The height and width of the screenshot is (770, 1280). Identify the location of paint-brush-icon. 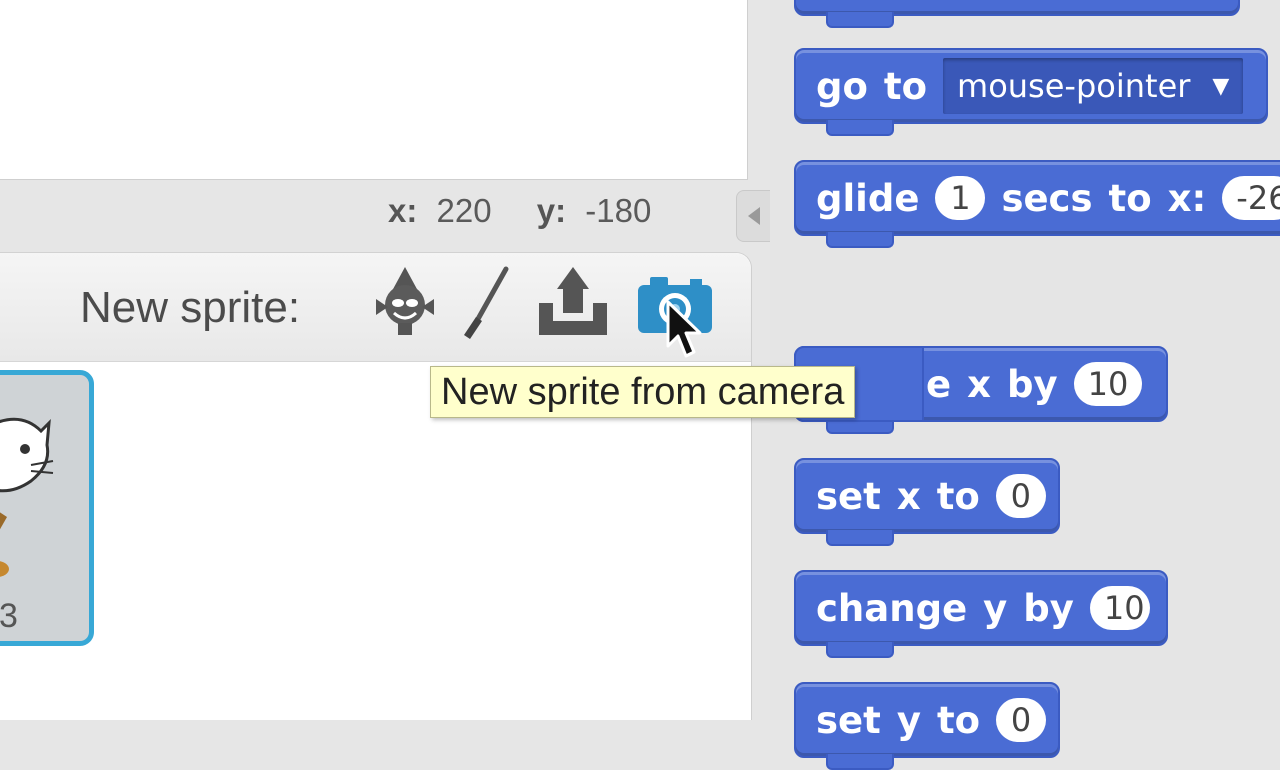
(486, 305).